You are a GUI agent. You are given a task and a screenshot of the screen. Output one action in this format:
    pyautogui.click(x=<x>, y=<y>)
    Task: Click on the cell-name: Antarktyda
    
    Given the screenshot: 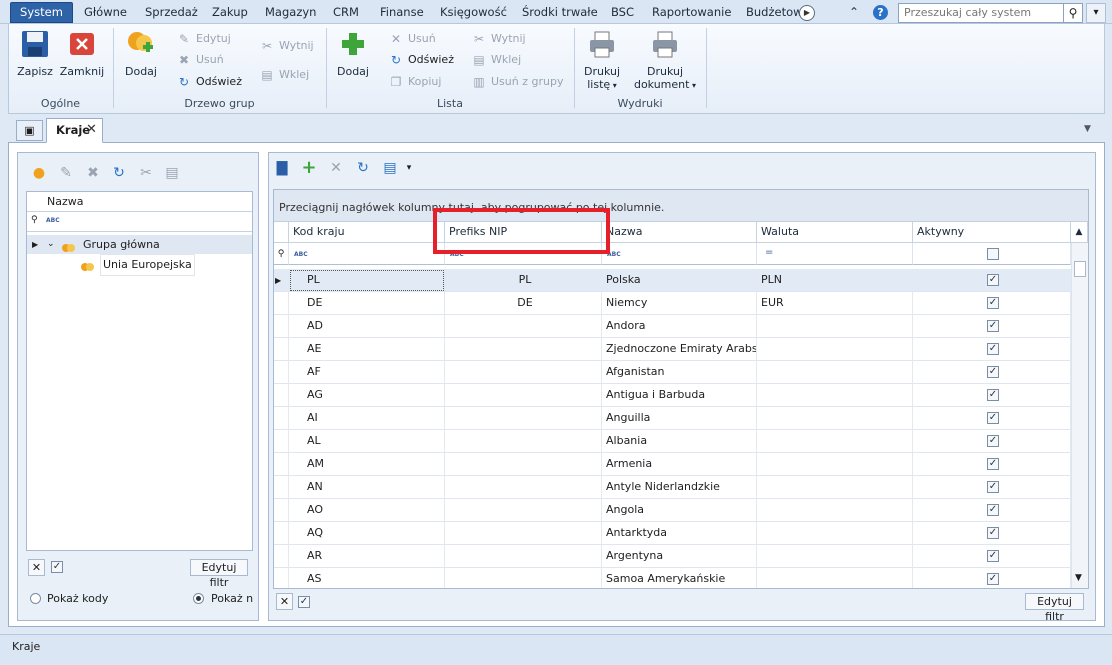 What is the action you would take?
    pyautogui.click(x=679, y=533)
    